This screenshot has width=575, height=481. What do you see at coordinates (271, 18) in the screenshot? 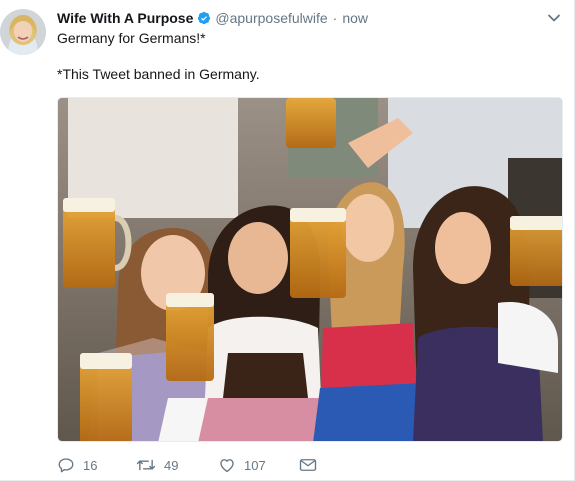
I see `user-handle: @apurposefulwife` at bounding box center [271, 18].